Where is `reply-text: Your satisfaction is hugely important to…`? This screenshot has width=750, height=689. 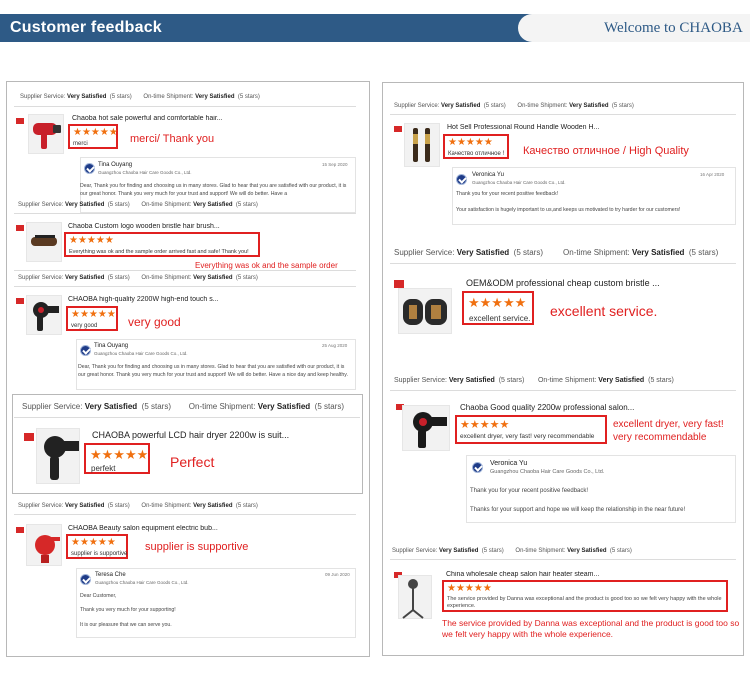 reply-text: Your satisfaction is hugely important to… is located at coordinates (568, 210).